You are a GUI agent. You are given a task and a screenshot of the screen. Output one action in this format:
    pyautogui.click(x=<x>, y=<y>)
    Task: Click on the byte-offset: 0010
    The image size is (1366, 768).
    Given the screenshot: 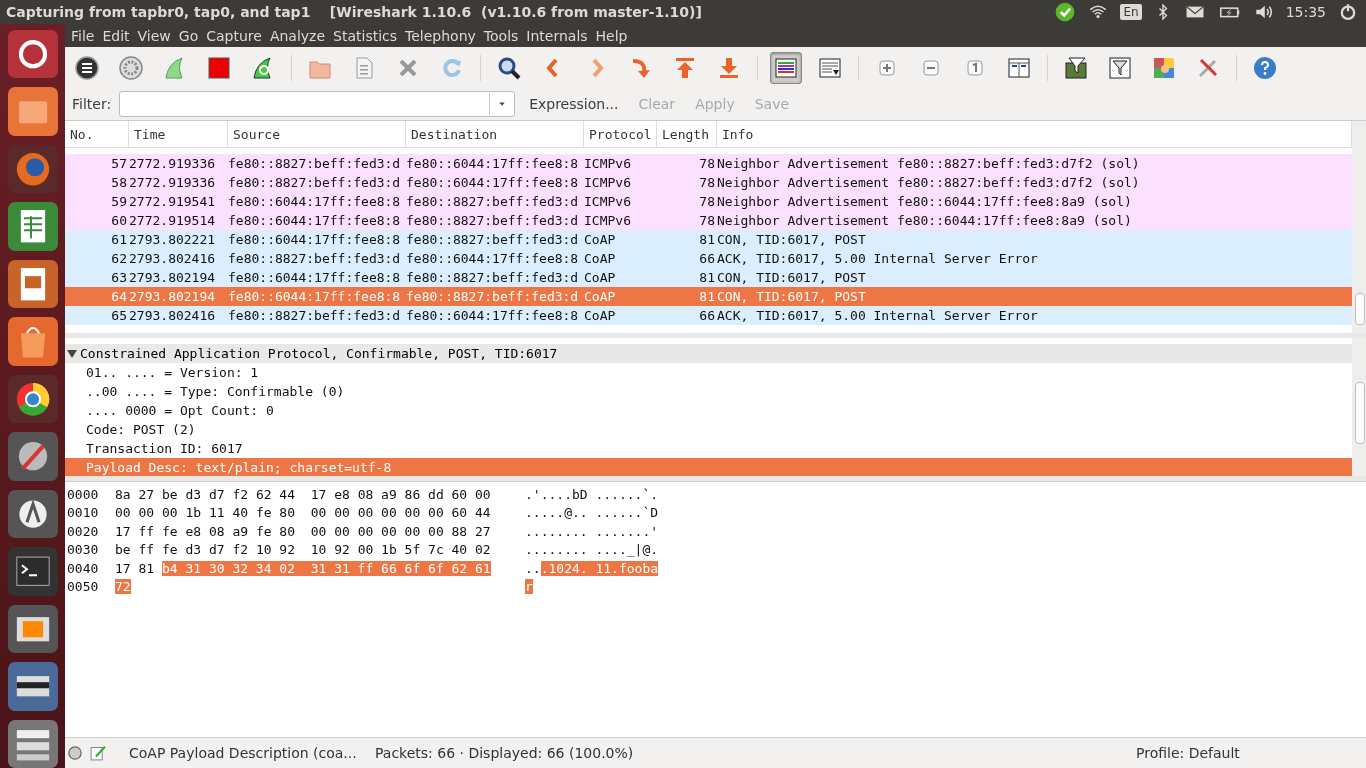 What is the action you would take?
    pyautogui.click(x=83, y=513)
    